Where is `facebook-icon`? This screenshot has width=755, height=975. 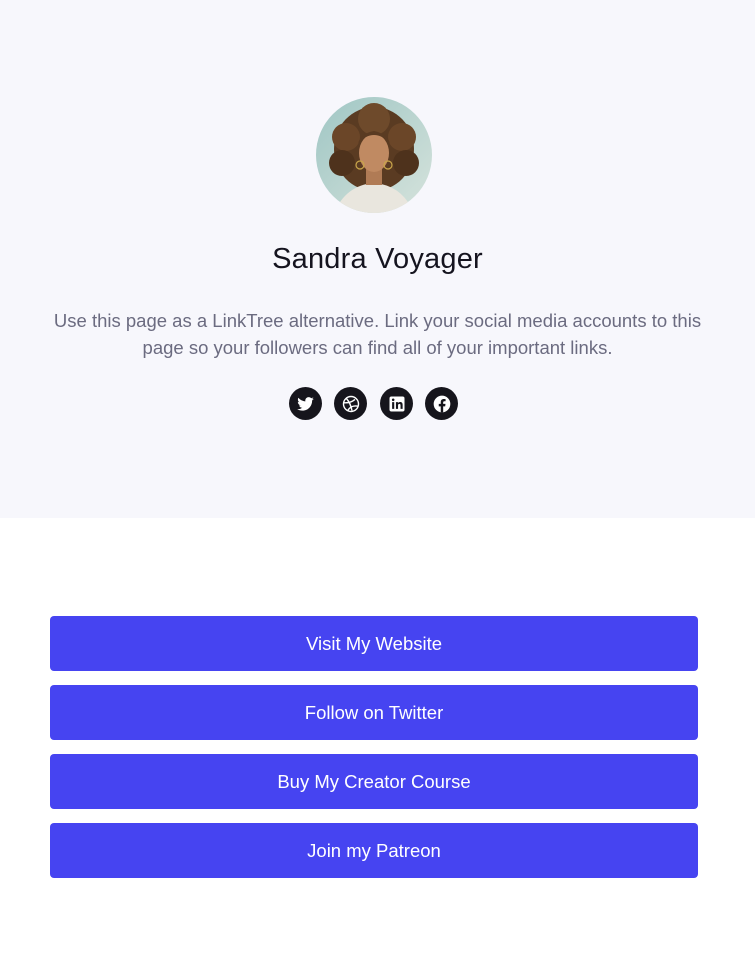
facebook-icon is located at coordinates (441, 403).